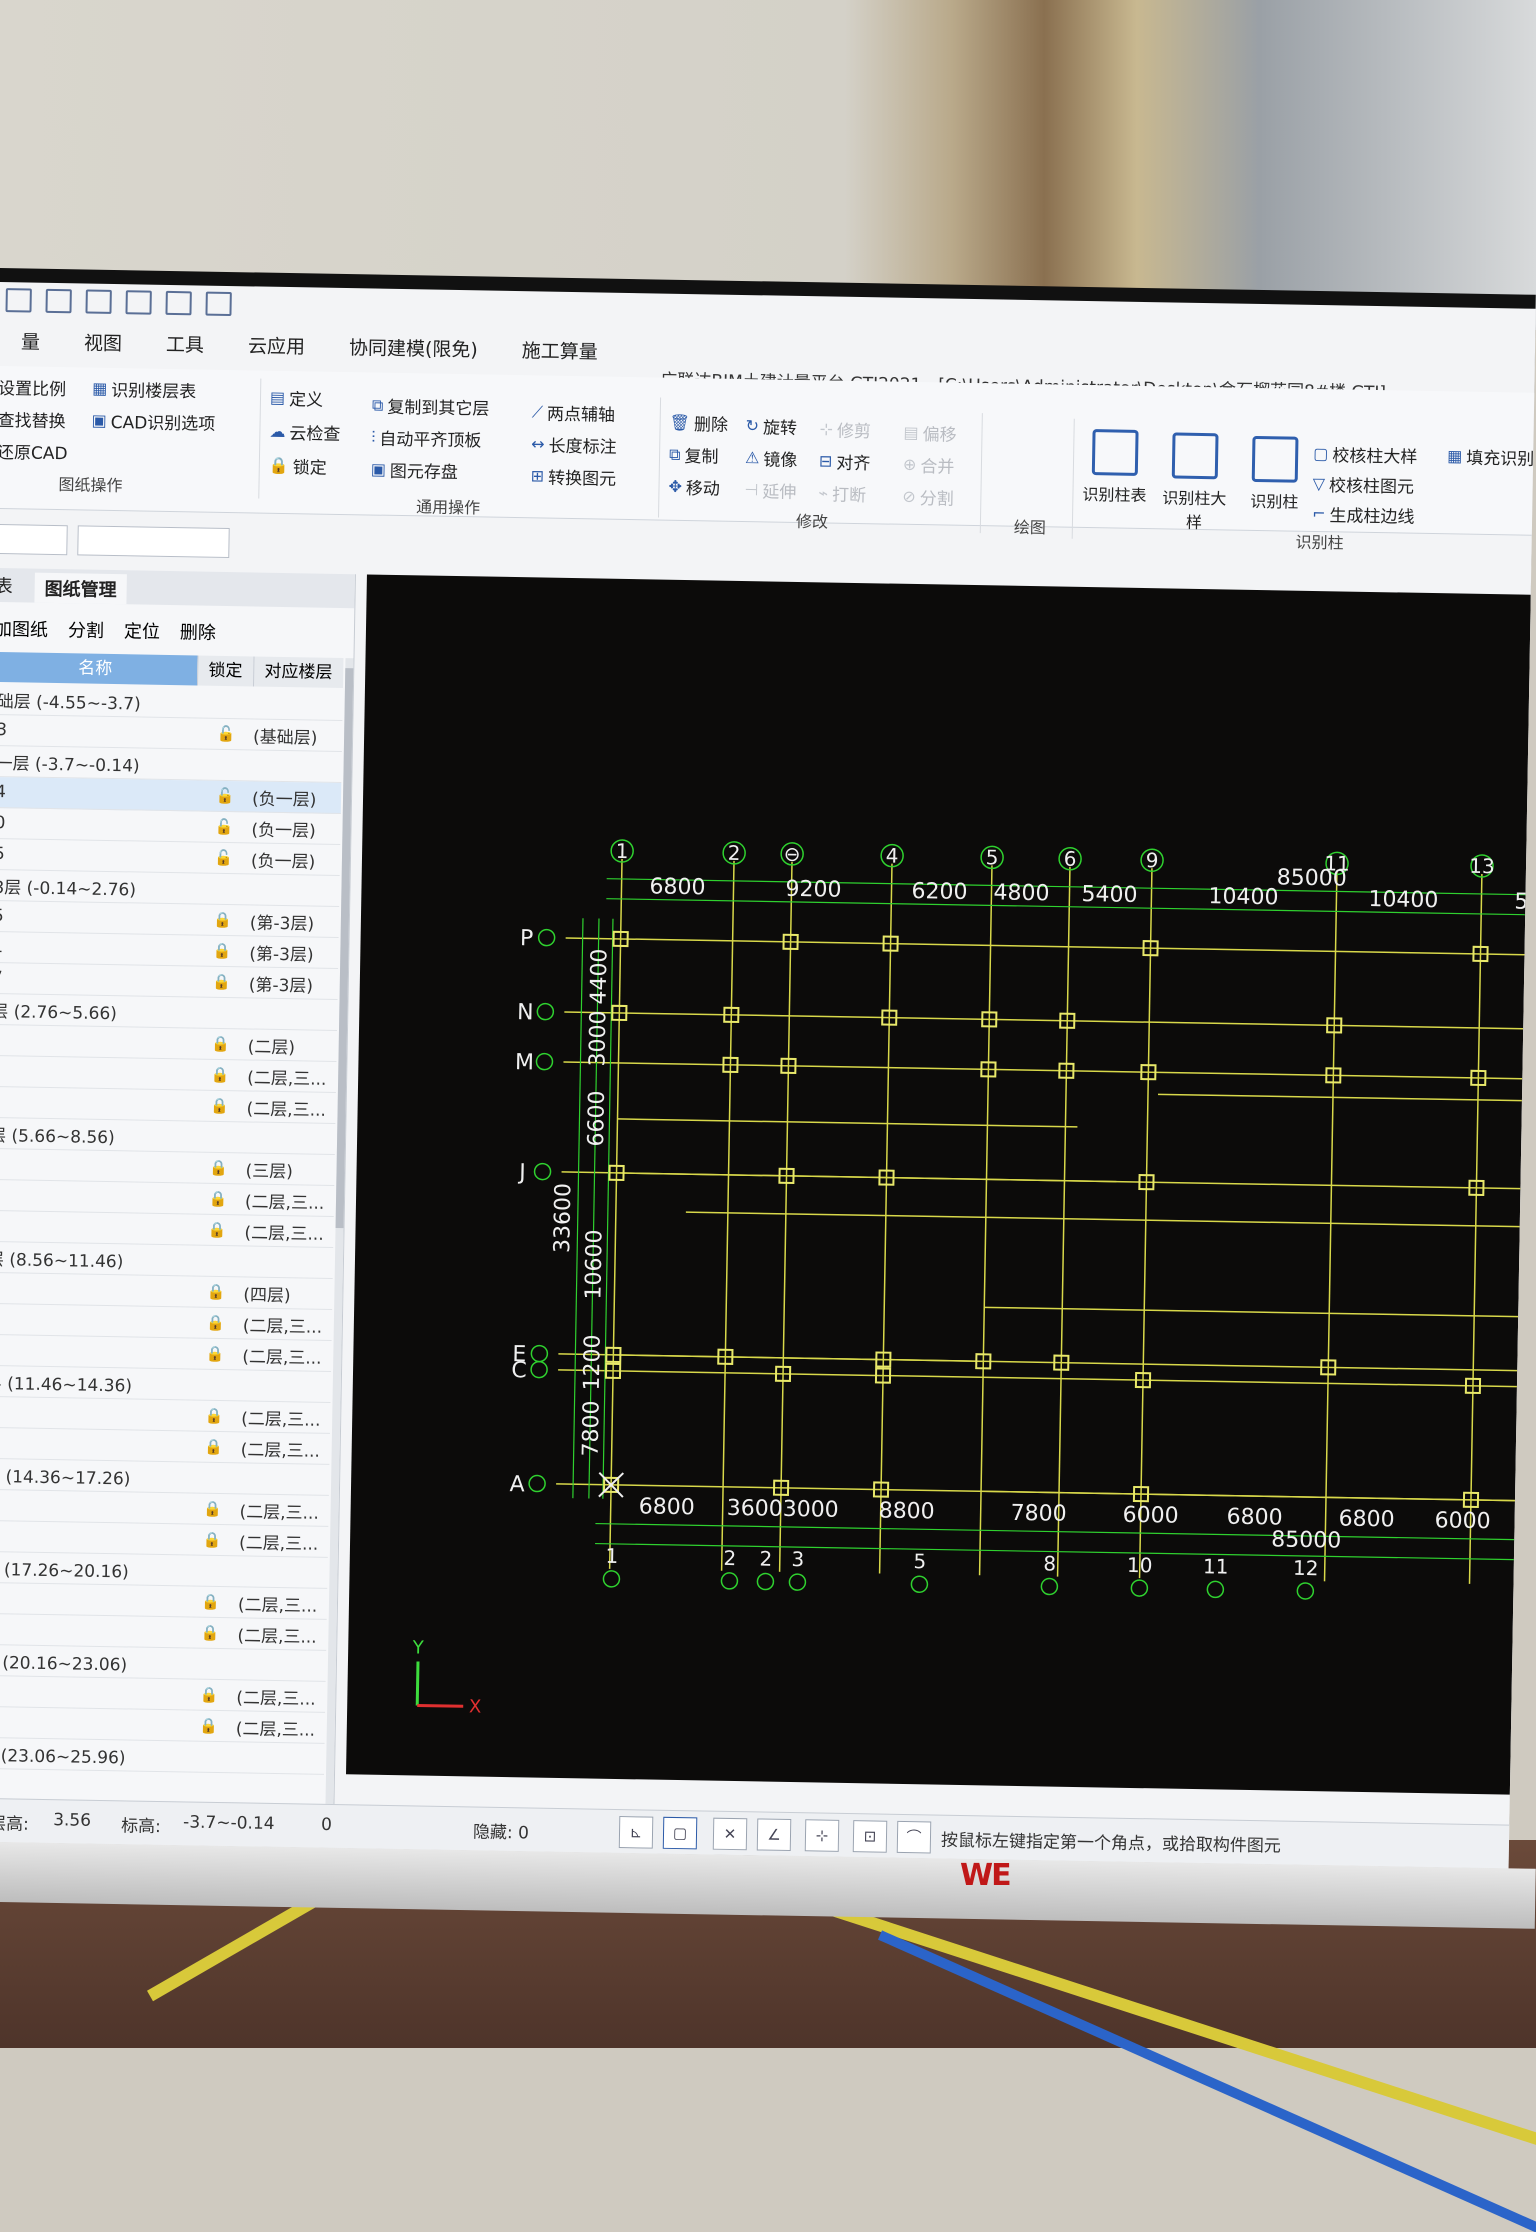  Describe the element at coordinates (771, 458) in the screenshot. I see `mirror-button: ⚠ 镜像` at that location.